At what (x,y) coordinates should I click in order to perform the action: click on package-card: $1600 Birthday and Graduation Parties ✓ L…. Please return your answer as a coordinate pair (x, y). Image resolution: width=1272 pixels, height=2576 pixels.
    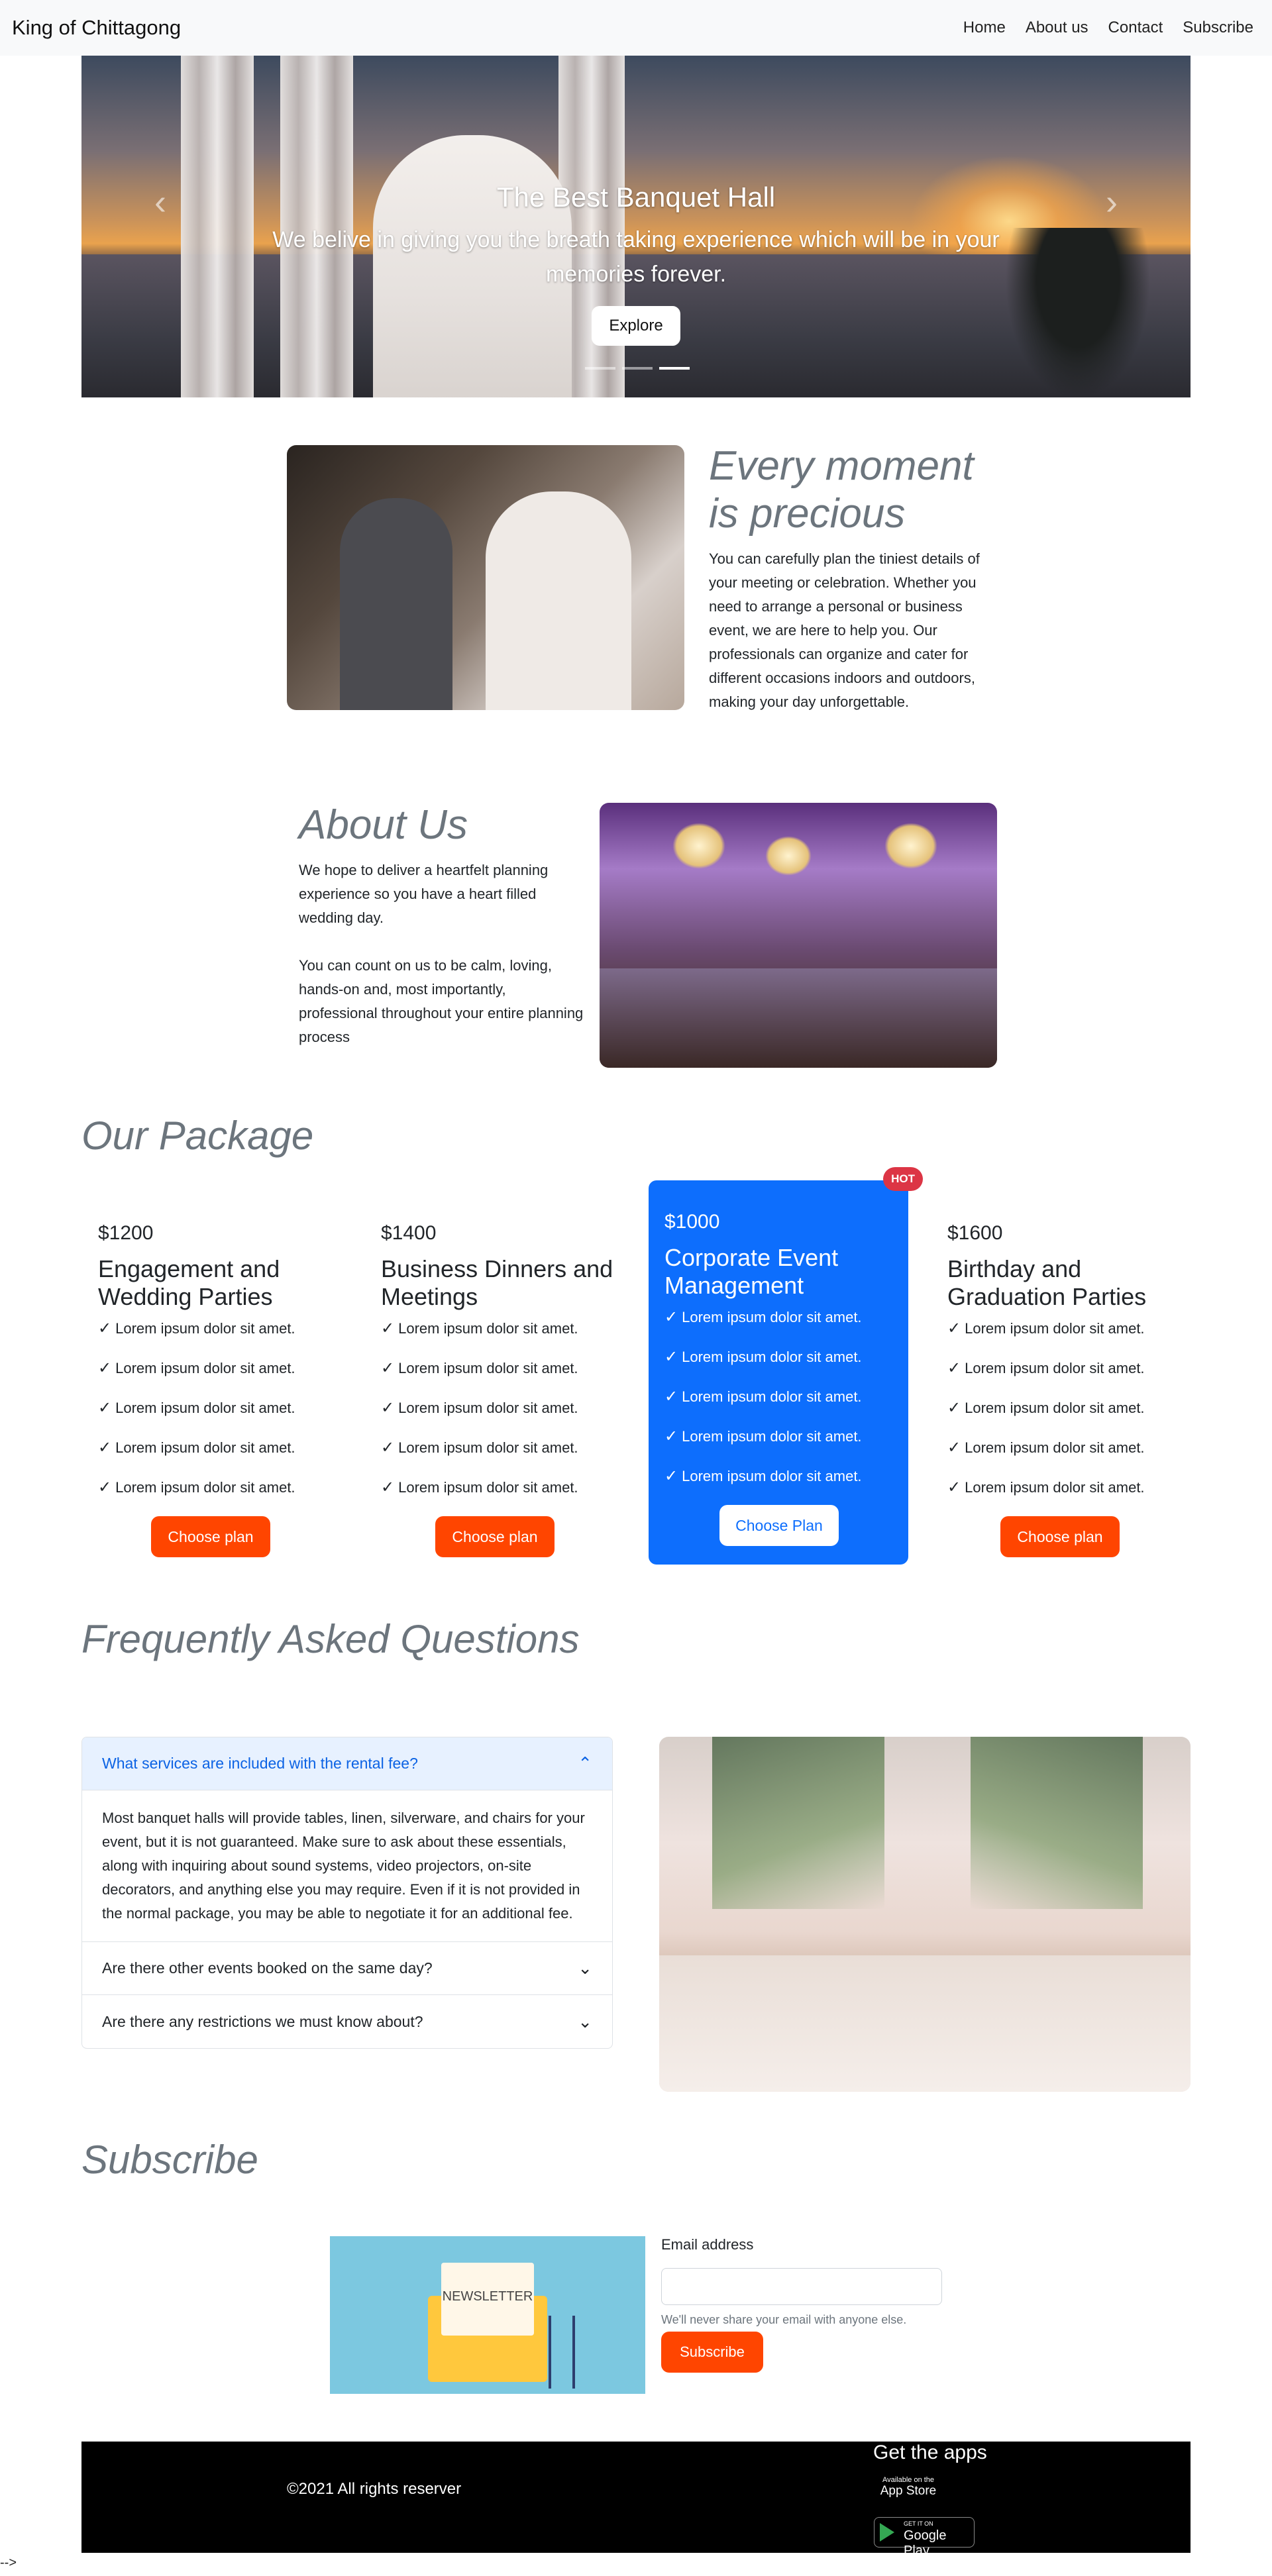
    Looking at the image, I should click on (1073, 1389).